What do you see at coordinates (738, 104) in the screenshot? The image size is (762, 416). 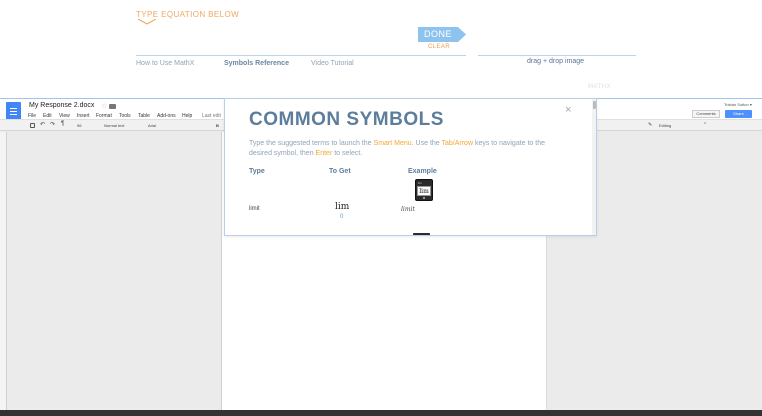 I see `user-account: Tristan Sutton ▾` at bounding box center [738, 104].